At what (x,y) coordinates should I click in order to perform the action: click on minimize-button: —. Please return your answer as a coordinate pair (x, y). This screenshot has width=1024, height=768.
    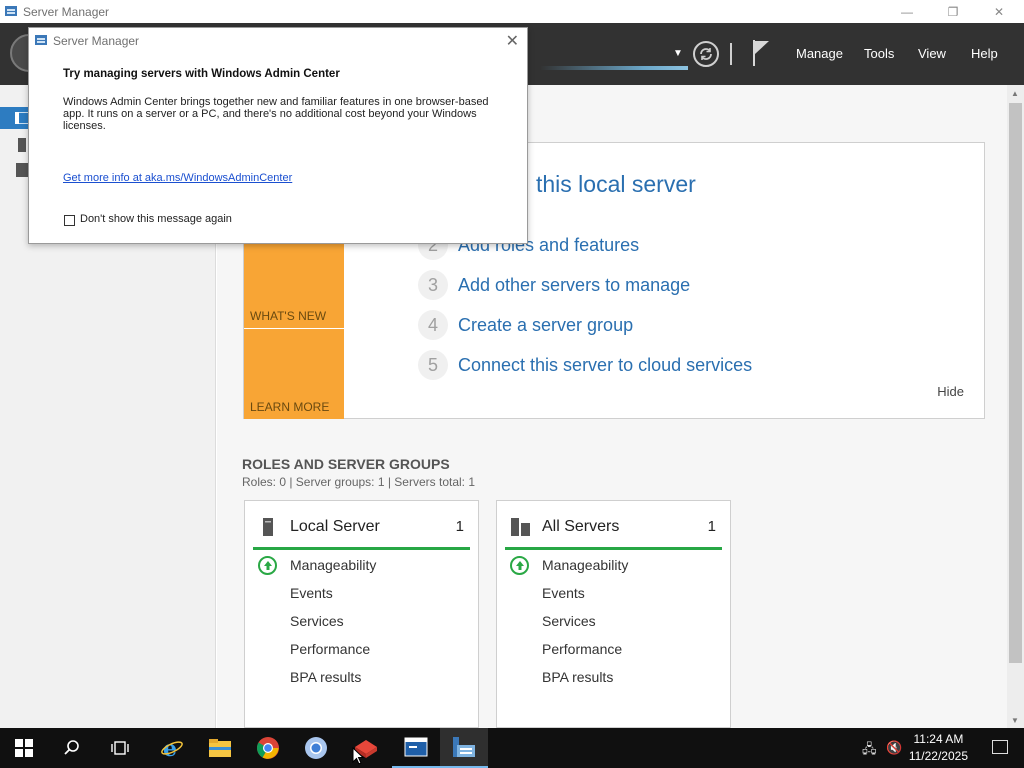
    Looking at the image, I should click on (907, 11).